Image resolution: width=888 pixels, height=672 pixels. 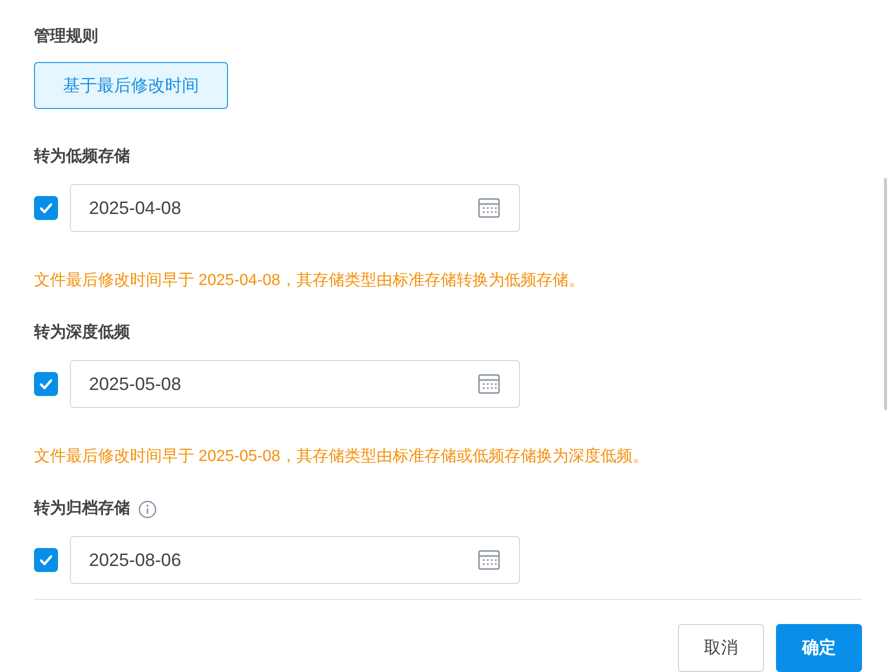 What do you see at coordinates (82, 156) in the screenshot?
I see `rule-label: 转为低频存储` at bounding box center [82, 156].